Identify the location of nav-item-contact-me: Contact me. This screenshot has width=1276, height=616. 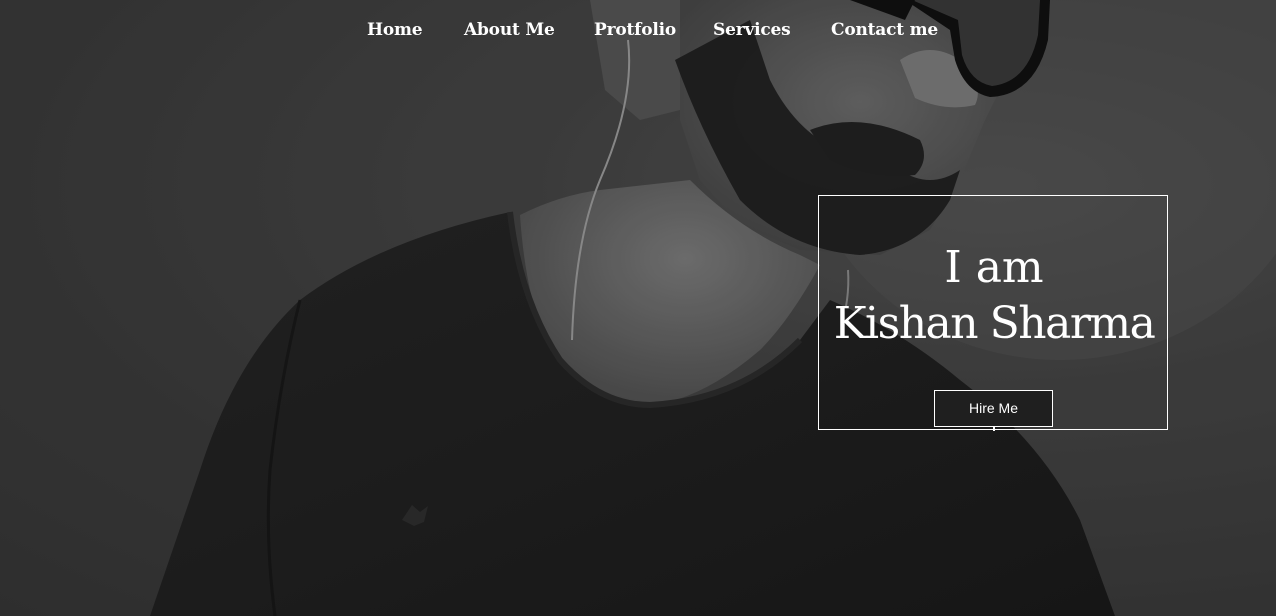
(884, 30).